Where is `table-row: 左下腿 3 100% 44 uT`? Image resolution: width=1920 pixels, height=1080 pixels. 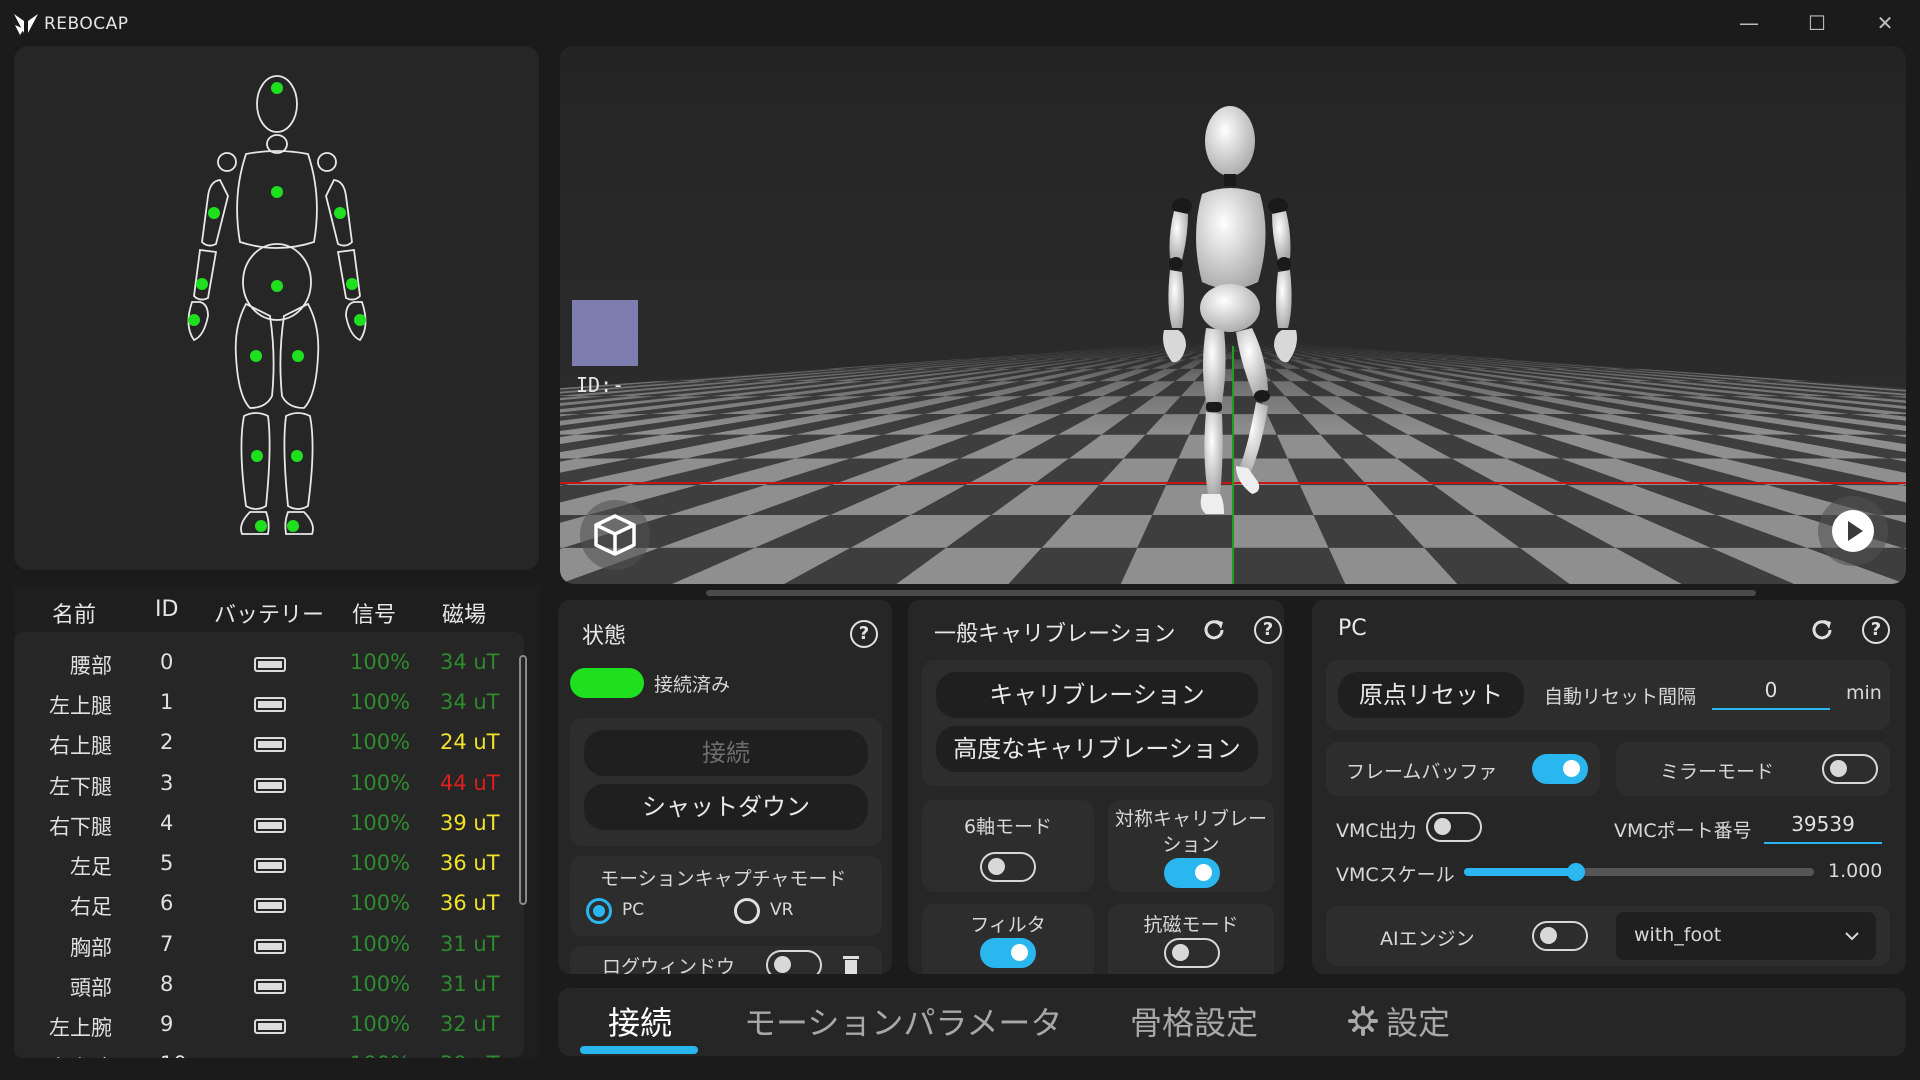 table-row: 左下腿 3 100% 44 uT is located at coordinates (269, 785).